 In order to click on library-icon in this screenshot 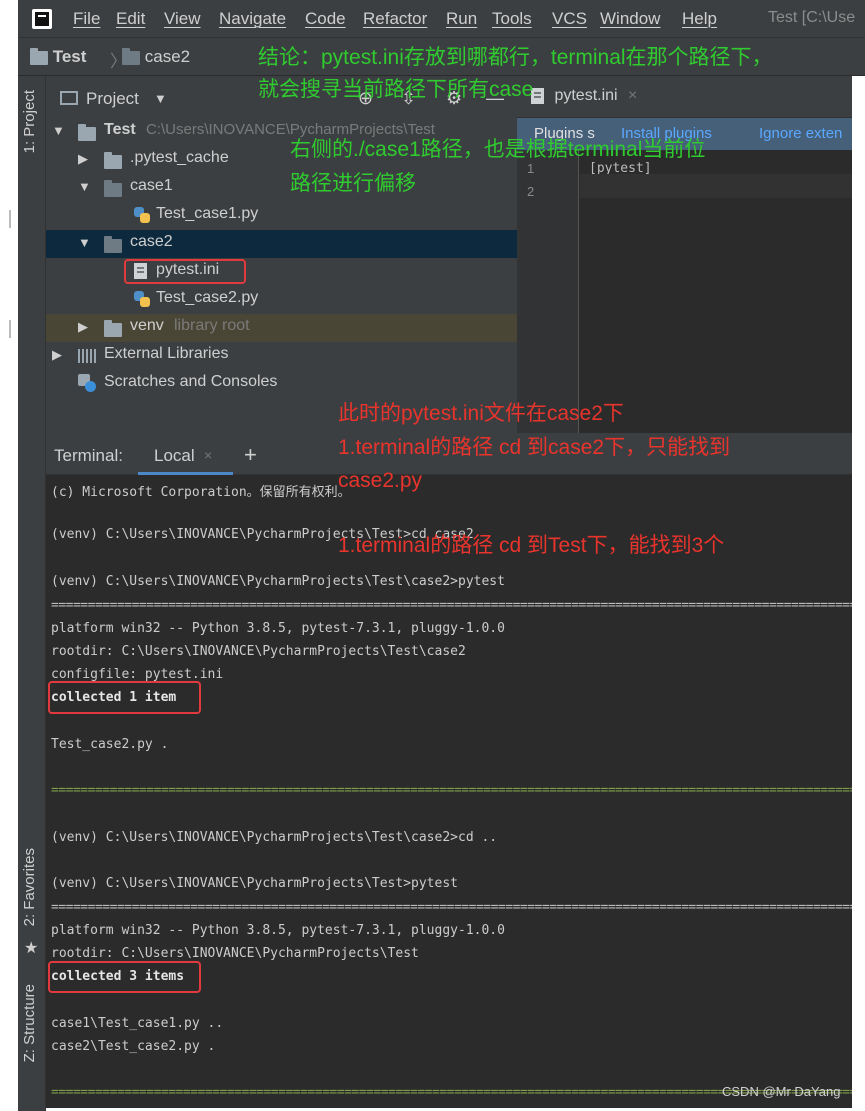, I will do `click(88, 358)`.